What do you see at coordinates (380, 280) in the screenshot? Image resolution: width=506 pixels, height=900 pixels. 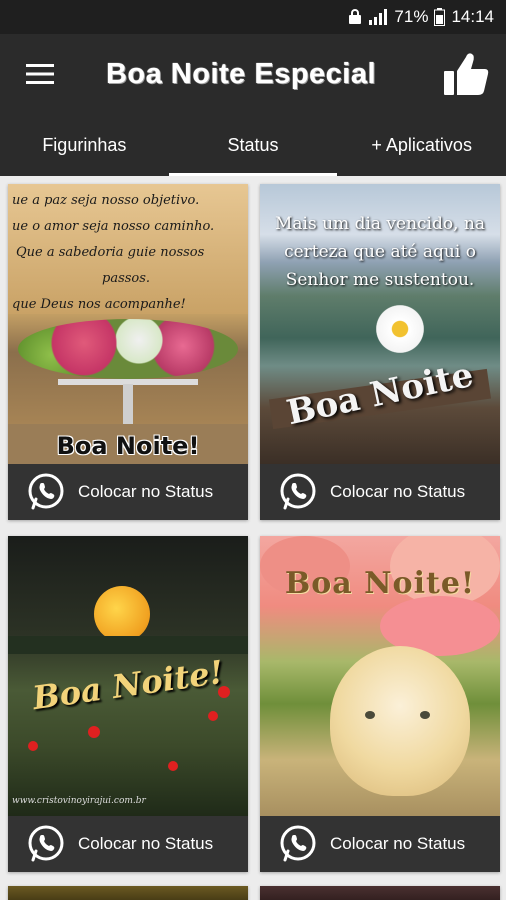 I see `image-text-line: Senhor me sustentou.` at bounding box center [380, 280].